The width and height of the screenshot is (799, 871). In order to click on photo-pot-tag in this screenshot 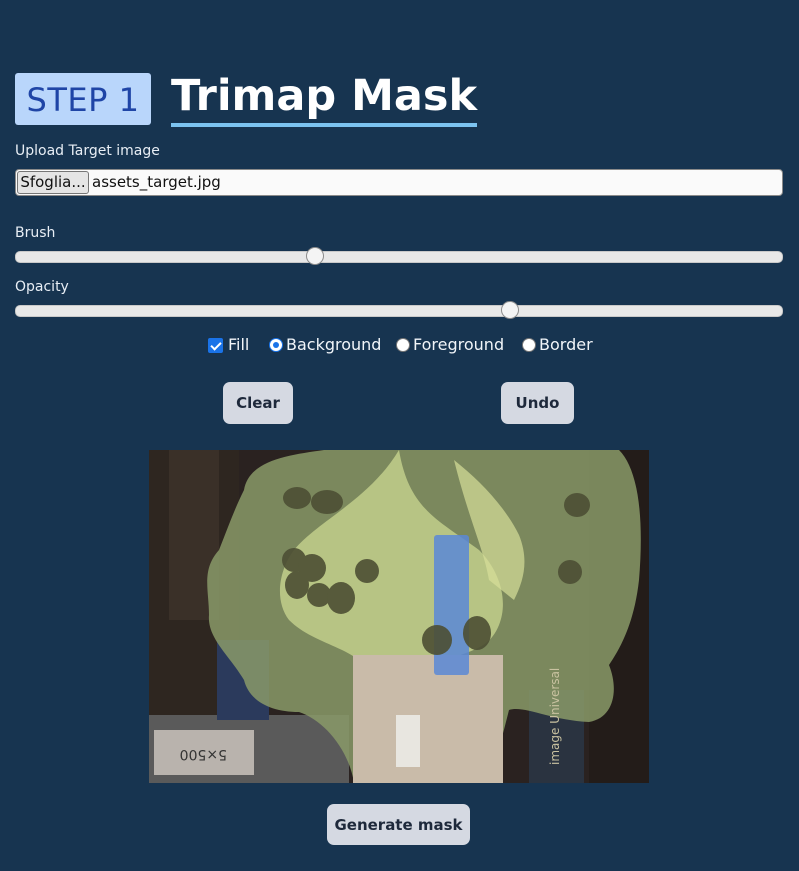, I will do `click(408, 741)`.